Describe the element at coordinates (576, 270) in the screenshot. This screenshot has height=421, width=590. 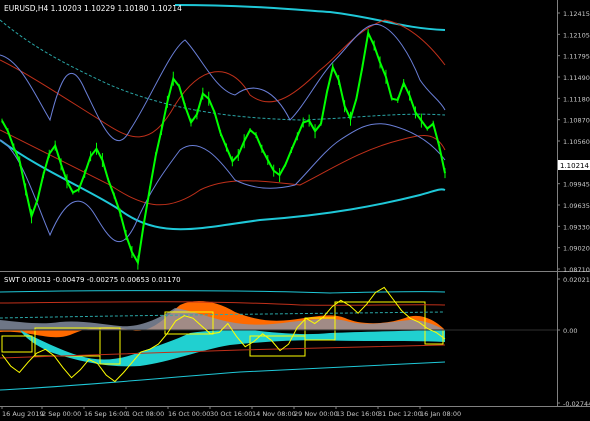
I see `price-tick-label: 1.08710` at that location.